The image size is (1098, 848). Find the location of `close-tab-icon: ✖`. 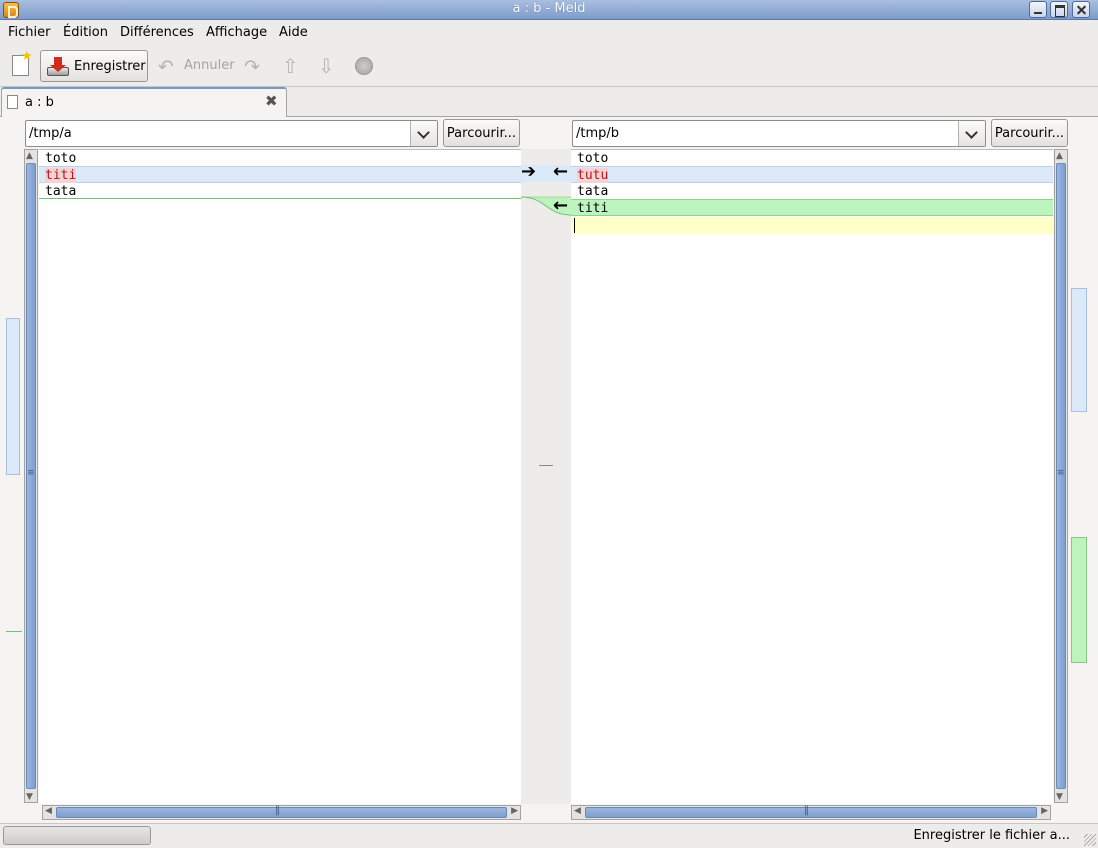

close-tab-icon: ✖ is located at coordinates (271, 101).